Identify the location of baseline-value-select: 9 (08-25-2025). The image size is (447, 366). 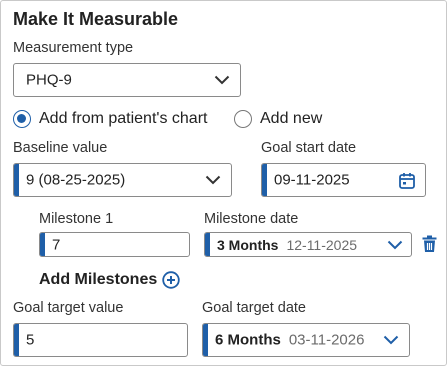
(122, 180).